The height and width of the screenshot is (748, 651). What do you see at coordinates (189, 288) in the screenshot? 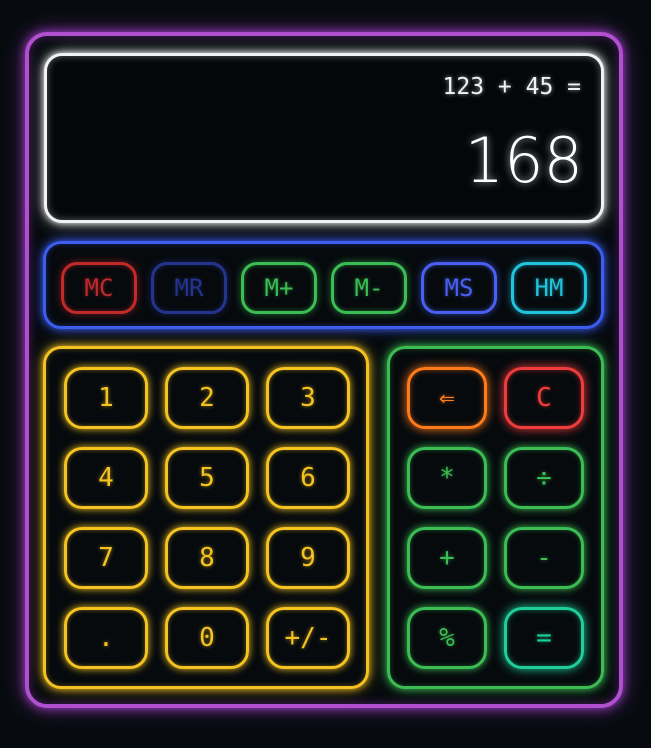
I see `memory-recall-button: MR` at bounding box center [189, 288].